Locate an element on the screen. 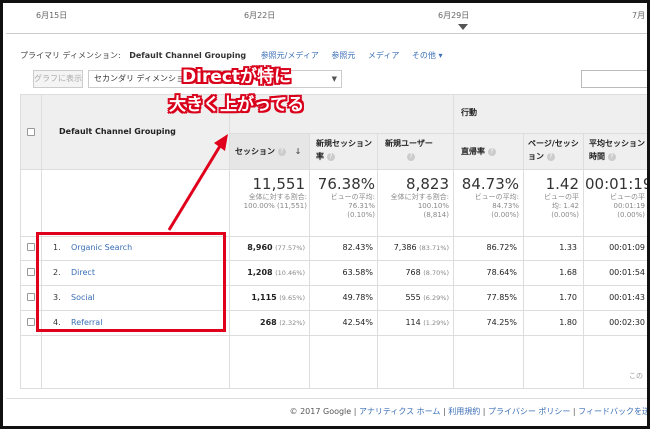 Image resolution: width=650 pixels, height=429 pixels. annotation-arrow-icon is located at coordinates (197, 182).